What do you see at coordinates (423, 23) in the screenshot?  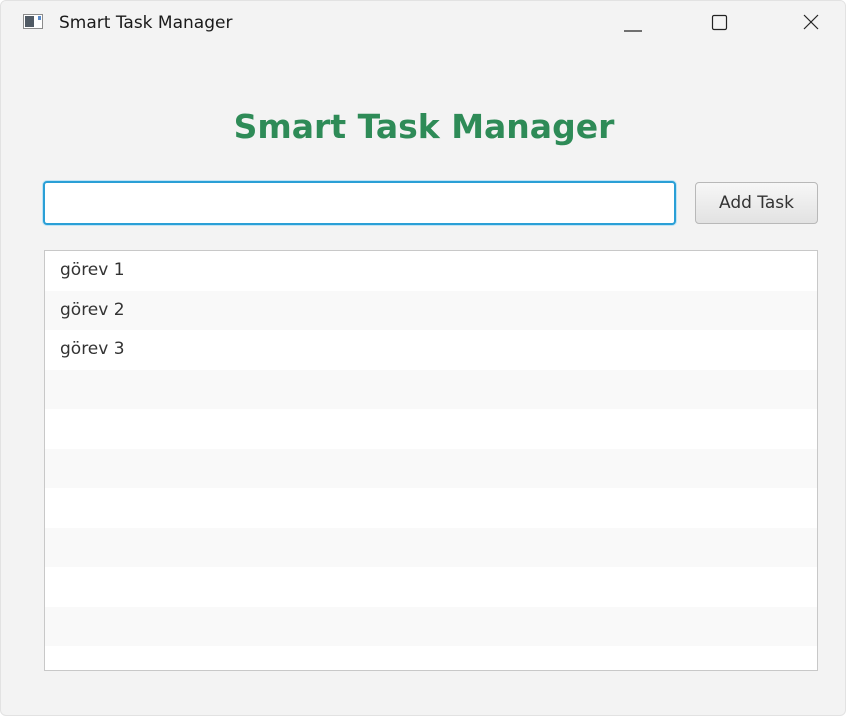 I see `title-bar: Smart Task Manager` at bounding box center [423, 23].